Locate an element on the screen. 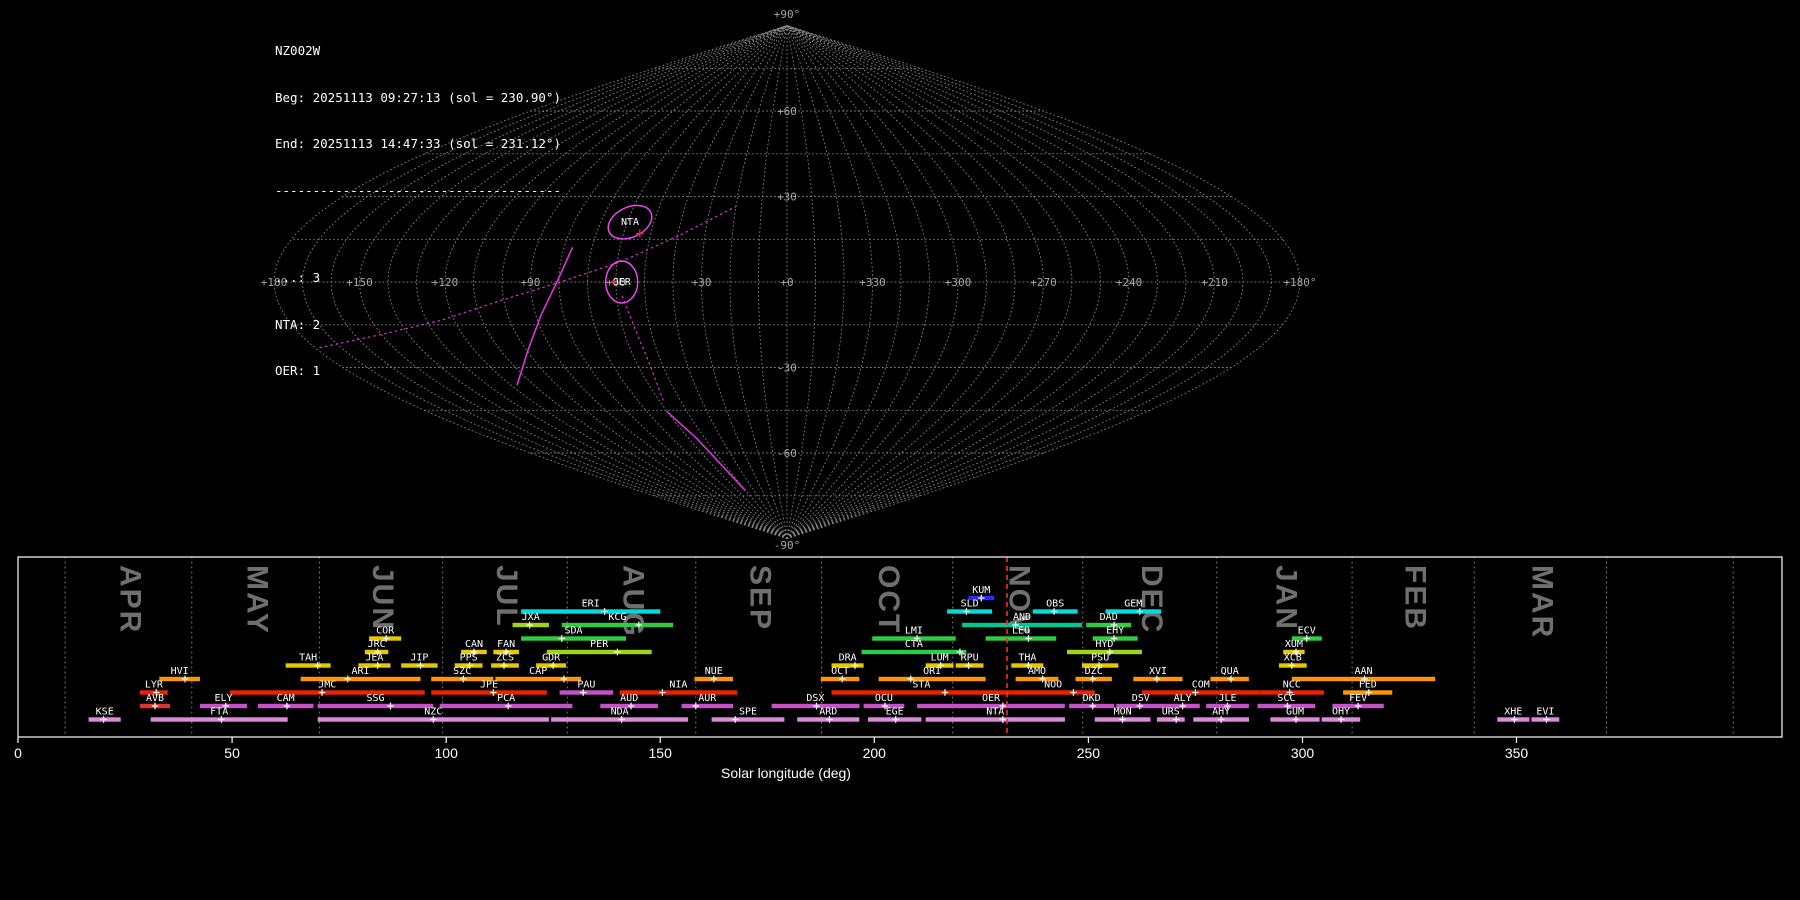 The image size is (1800, 900). x-tick-label: 200 is located at coordinates (875, 753).